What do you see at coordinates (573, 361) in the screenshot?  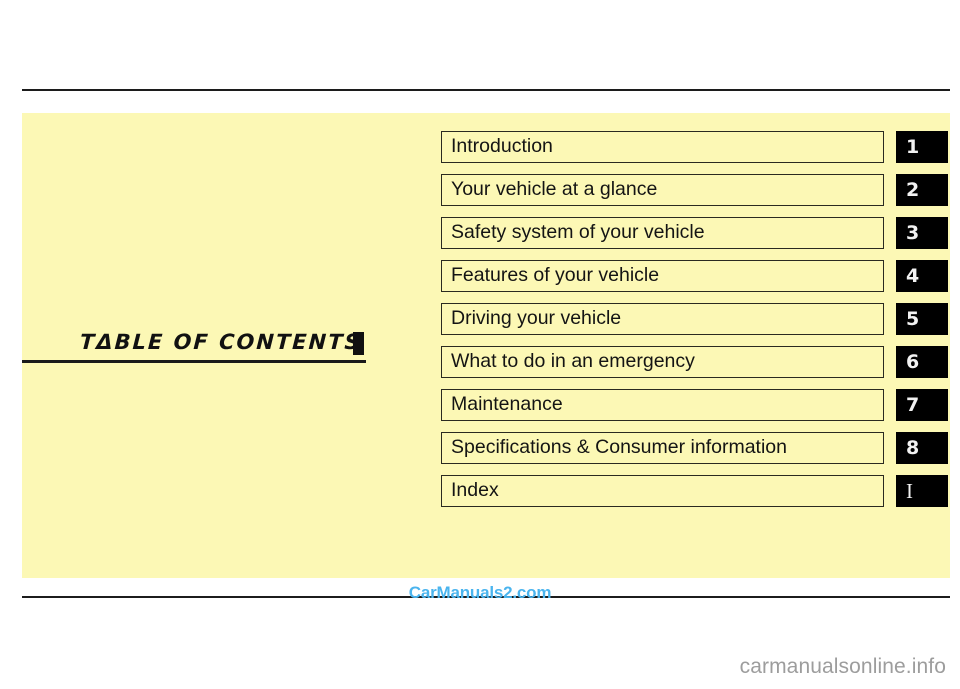 I see `contents-entry-label: What to do in an emergency` at bounding box center [573, 361].